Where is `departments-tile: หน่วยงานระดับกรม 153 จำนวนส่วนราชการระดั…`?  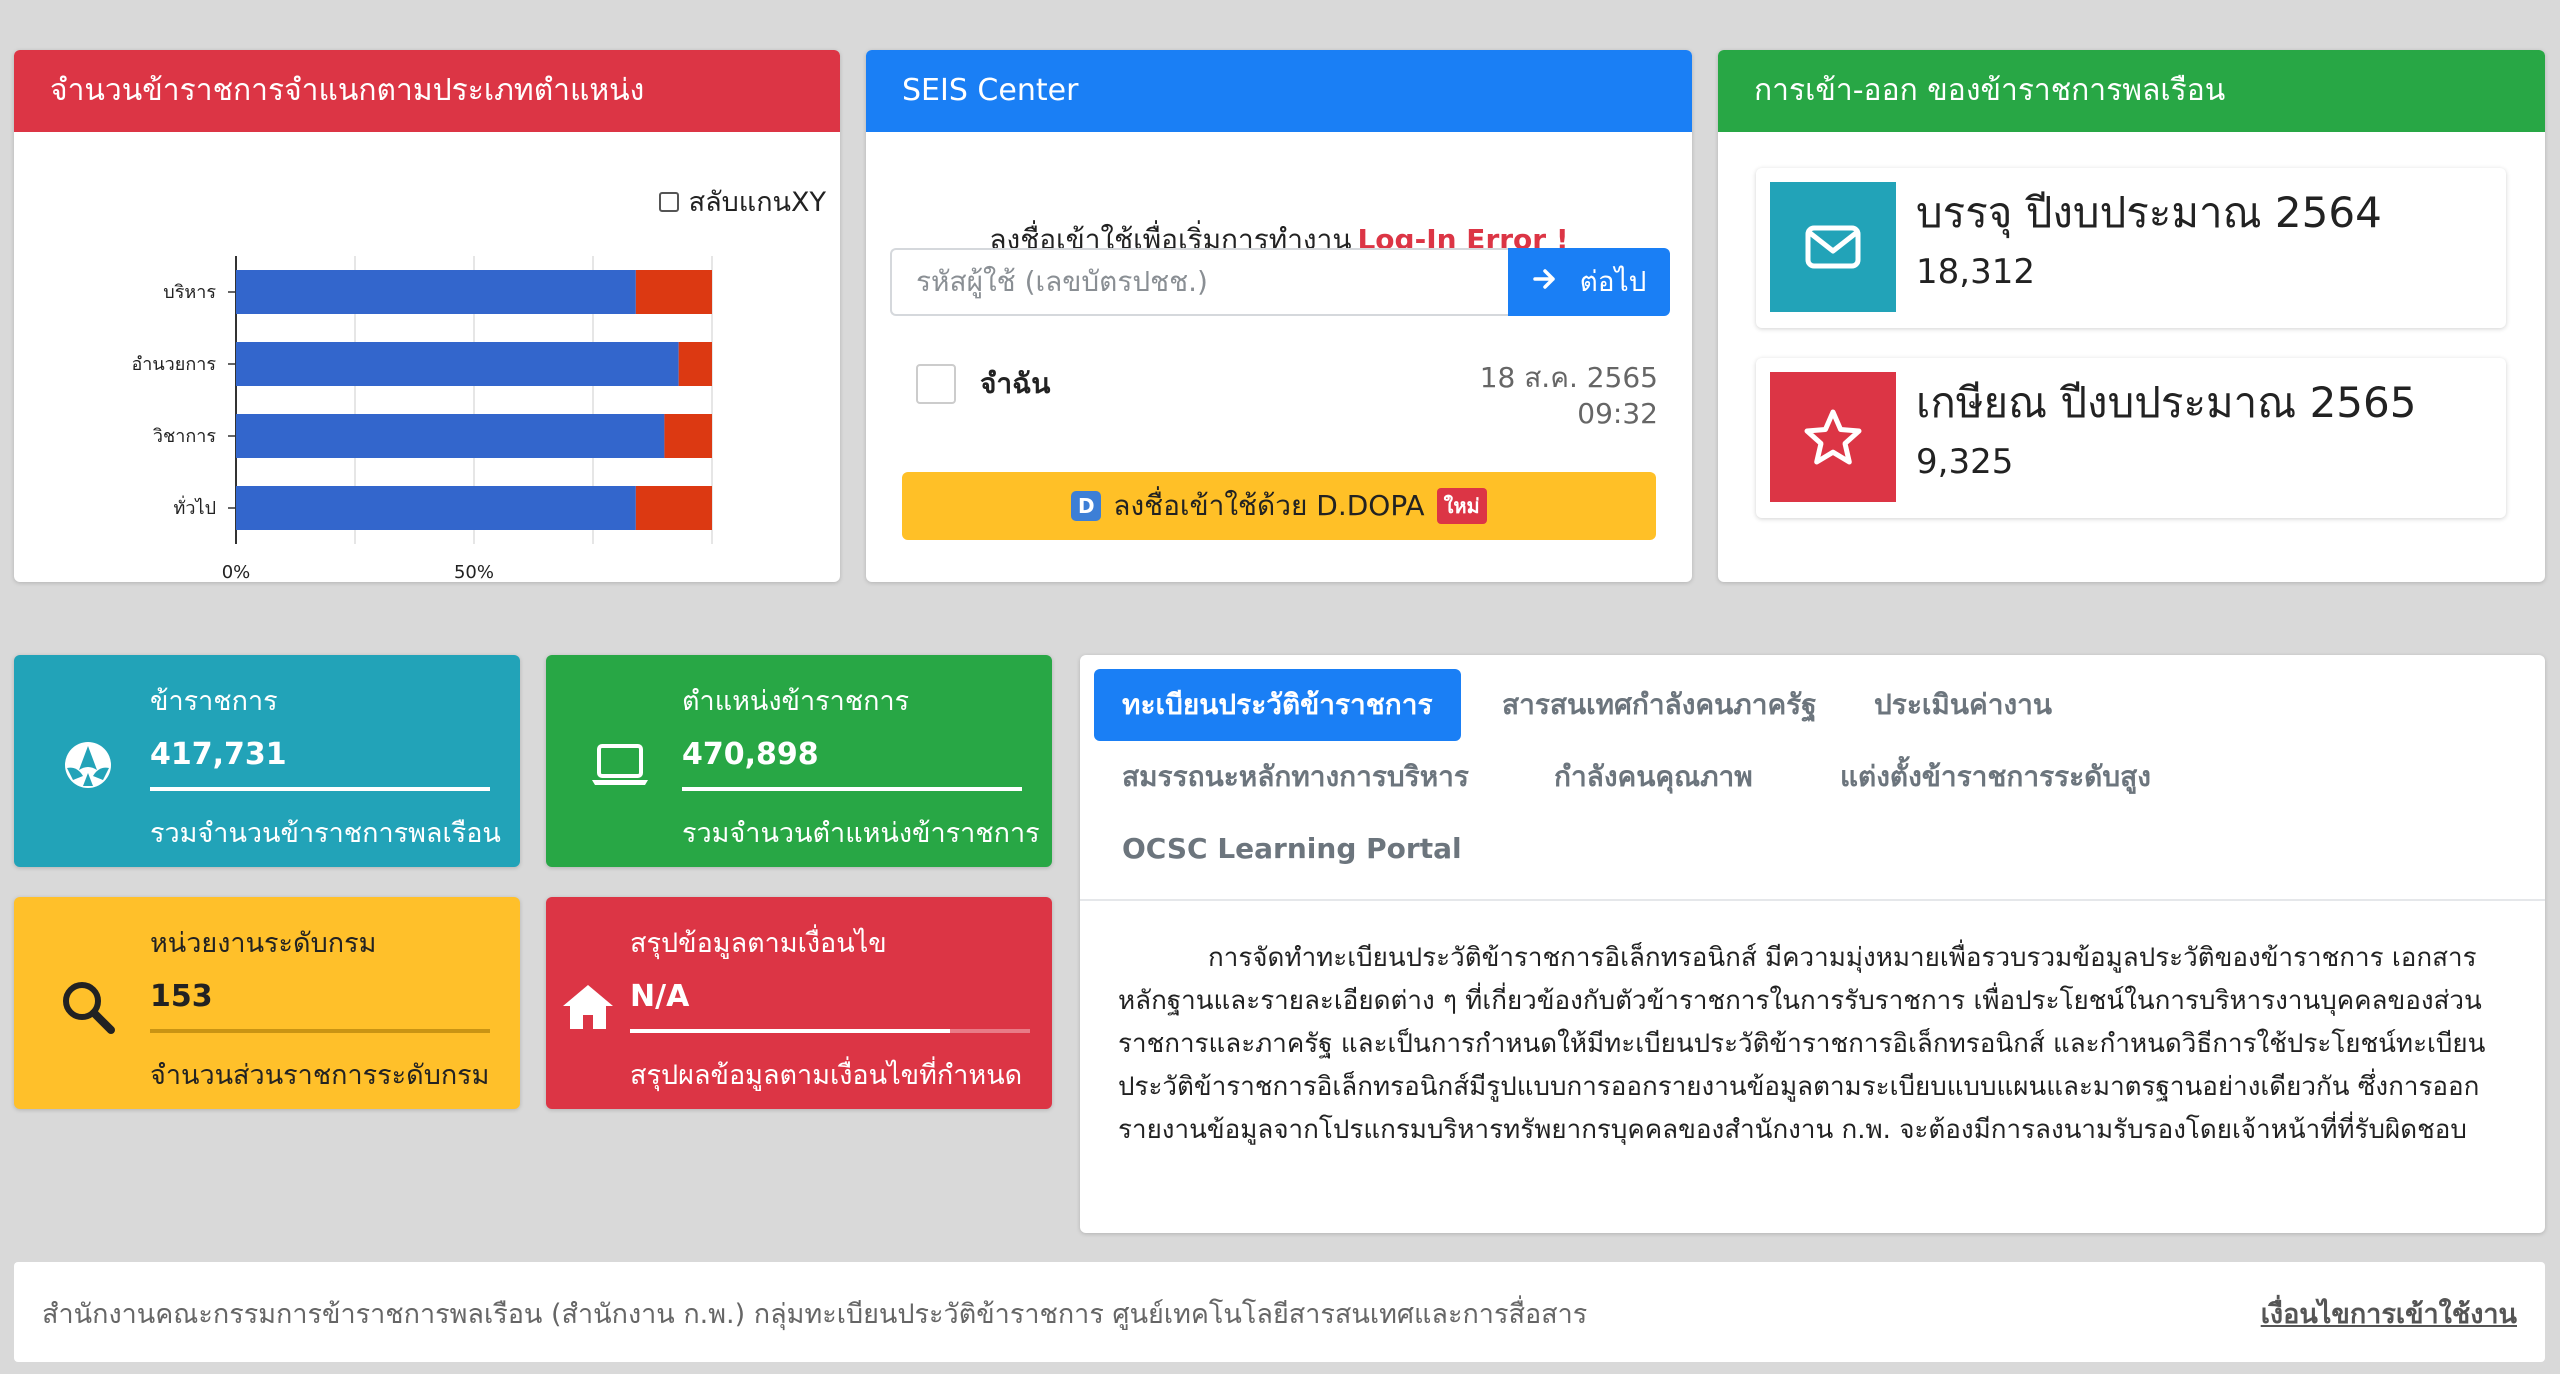 departments-tile: หน่วยงานระดับกรม 153 จำนวนส่วนราชการระดั… is located at coordinates (267, 1003).